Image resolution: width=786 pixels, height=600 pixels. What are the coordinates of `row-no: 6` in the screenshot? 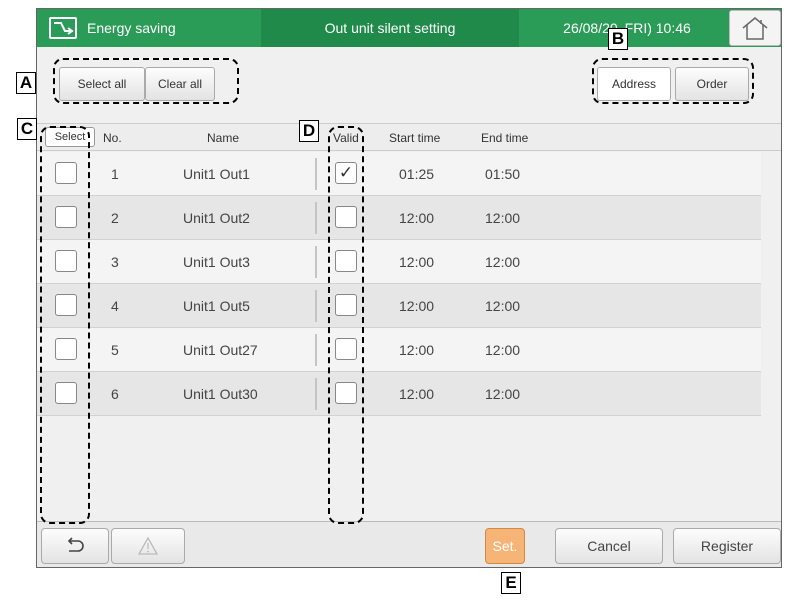 It's located at (115, 394).